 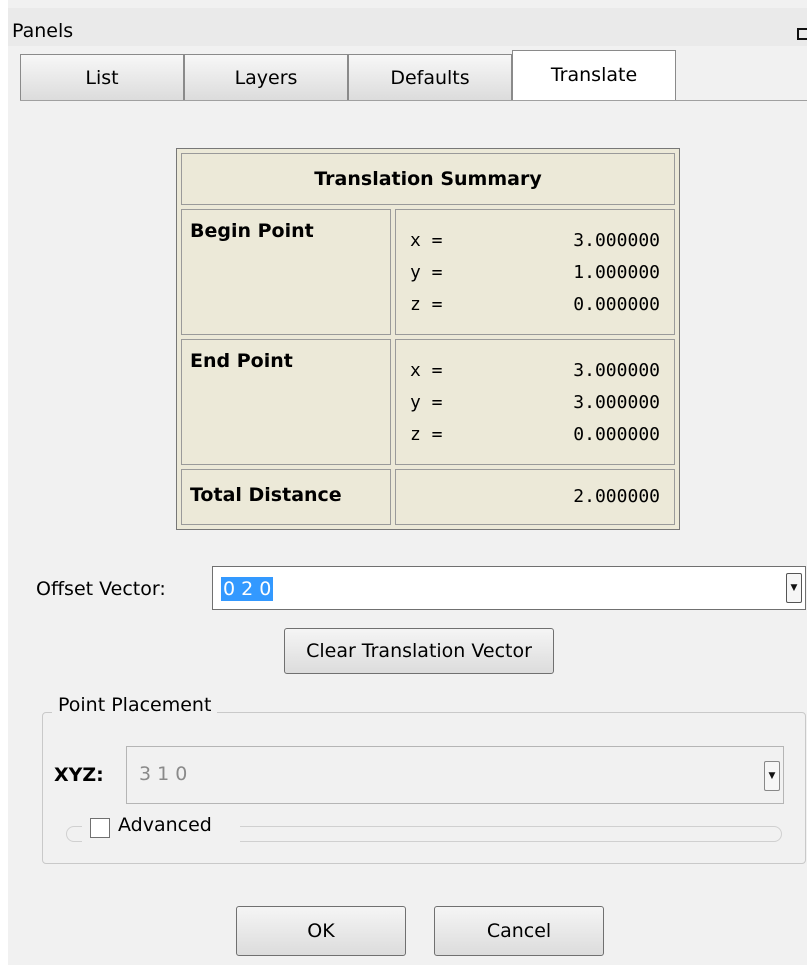 What do you see at coordinates (266, 495) in the screenshot?
I see `total-distance-label: Total Distance` at bounding box center [266, 495].